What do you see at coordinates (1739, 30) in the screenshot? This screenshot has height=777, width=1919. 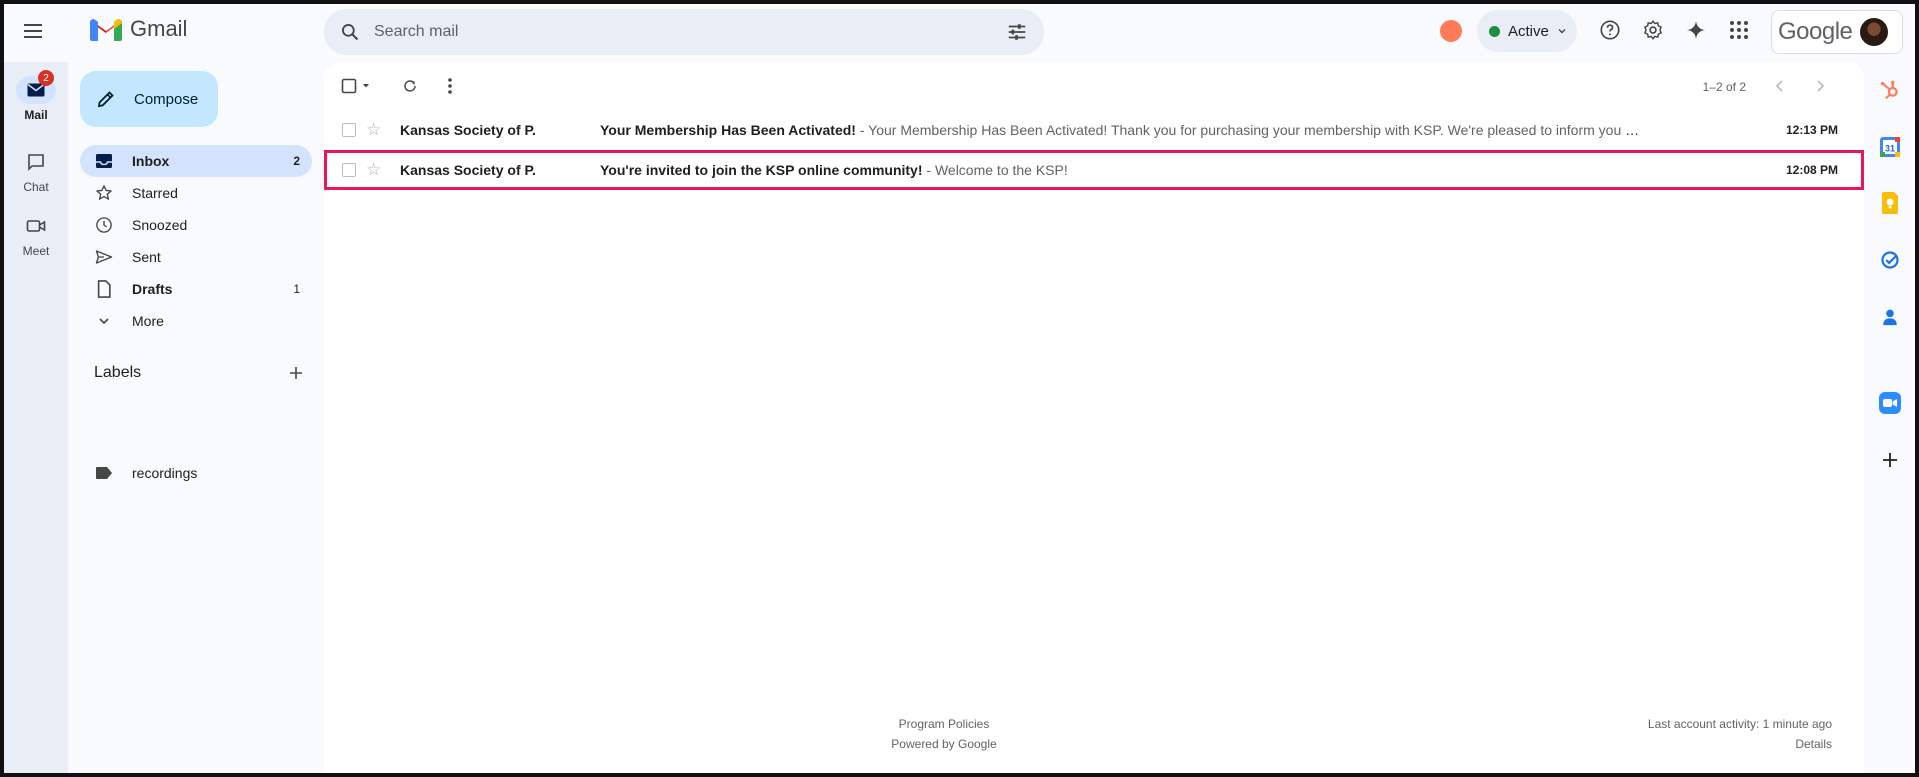 I see `apps-grid-icon` at bounding box center [1739, 30].